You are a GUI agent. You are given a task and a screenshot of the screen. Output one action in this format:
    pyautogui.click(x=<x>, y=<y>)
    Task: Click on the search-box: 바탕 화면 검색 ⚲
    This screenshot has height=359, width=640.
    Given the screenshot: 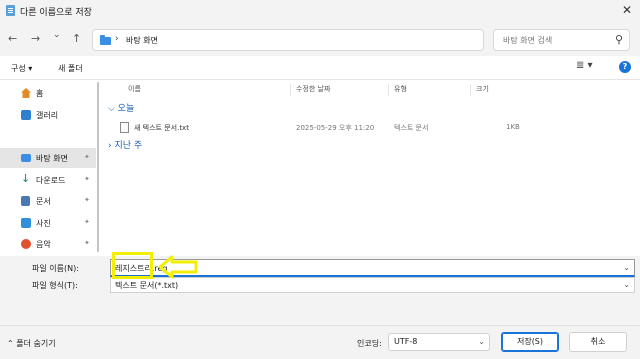 What is the action you would take?
    pyautogui.click(x=561, y=40)
    